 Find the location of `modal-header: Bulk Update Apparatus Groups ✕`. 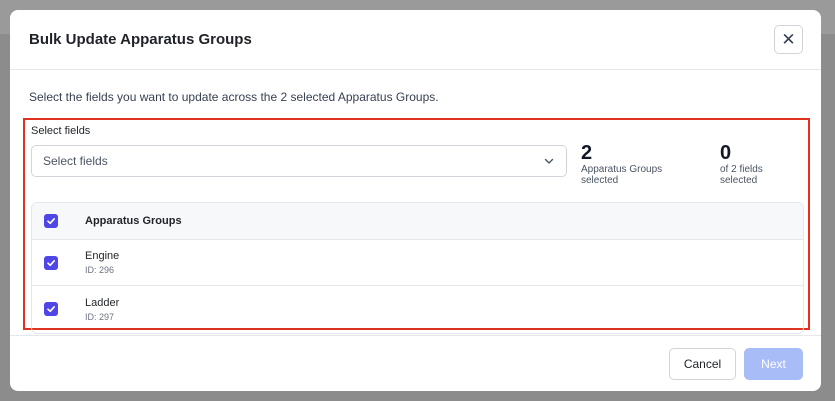

modal-header: Bulk Update Apparatus Groups ✕ is located at coordinates (415, 40).